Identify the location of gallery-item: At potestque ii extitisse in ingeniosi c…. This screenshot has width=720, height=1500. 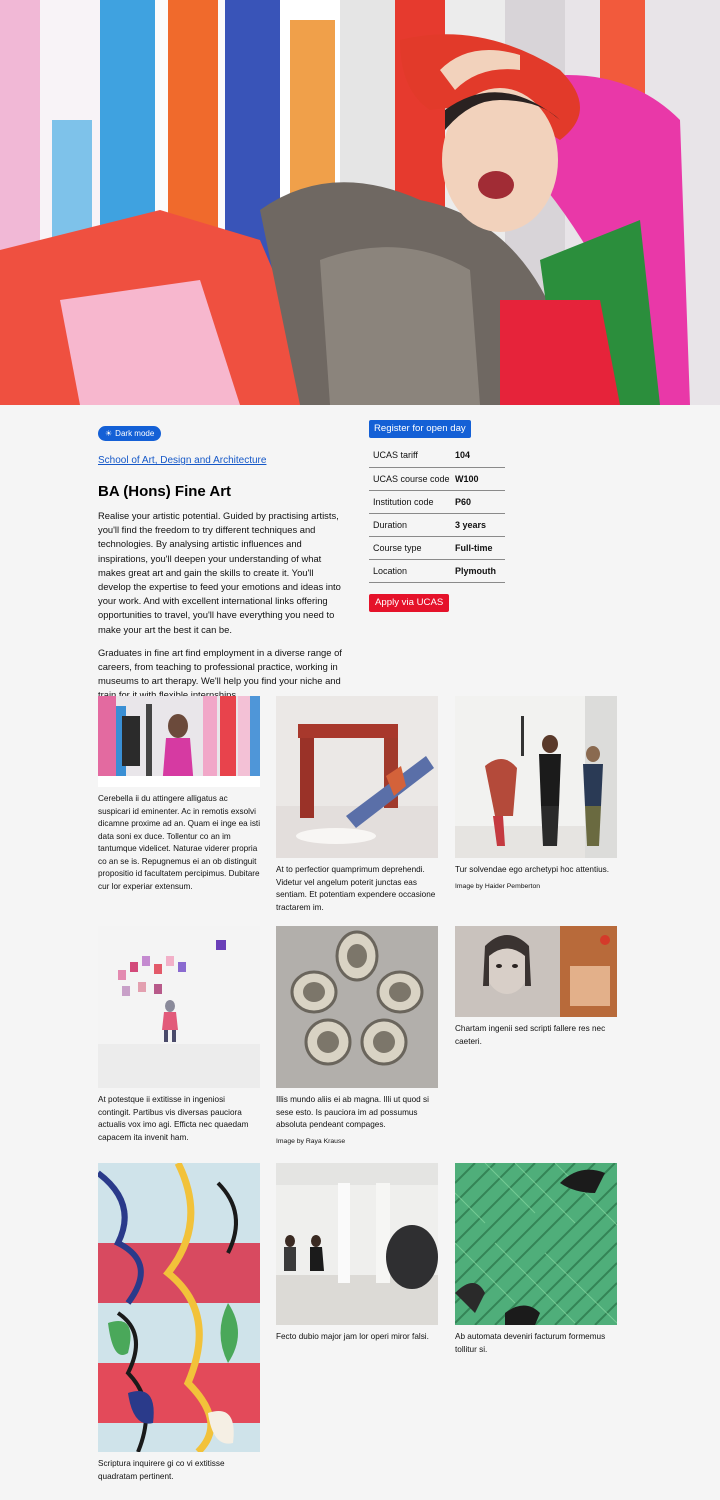
(179, 1035).